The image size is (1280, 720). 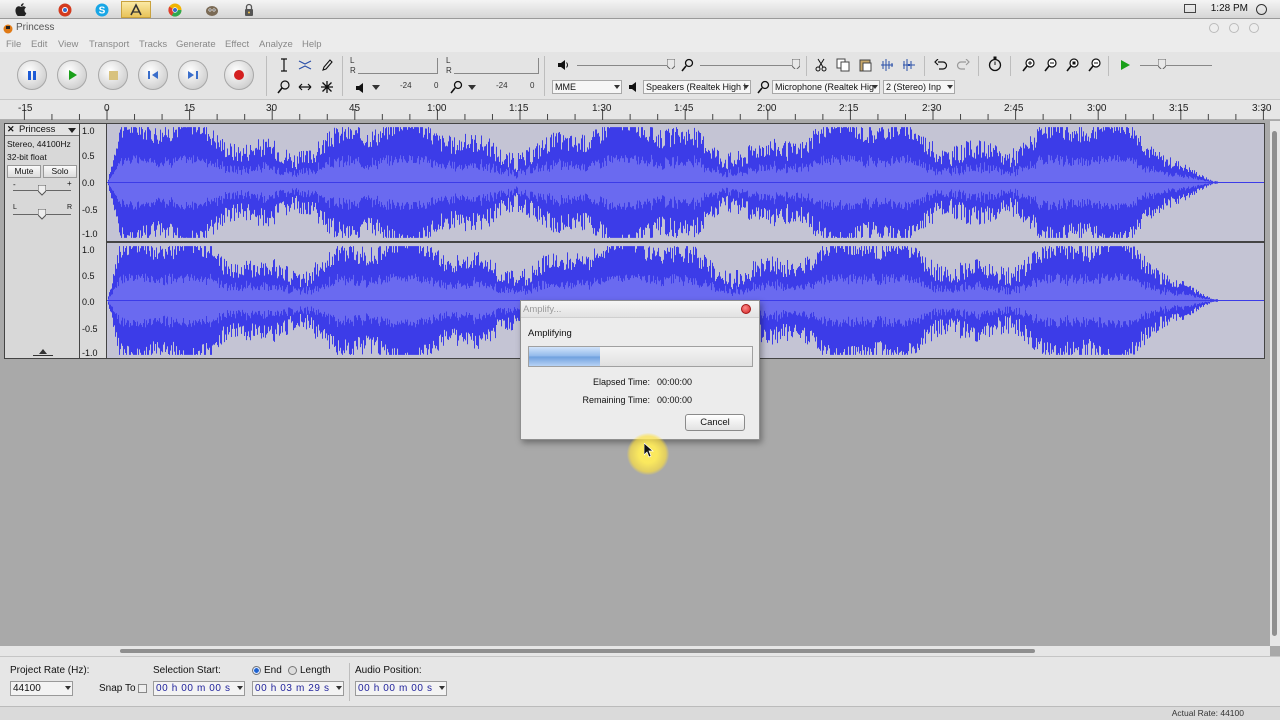 I want to click on pan-slider-knob, so click(x=42, y=214).